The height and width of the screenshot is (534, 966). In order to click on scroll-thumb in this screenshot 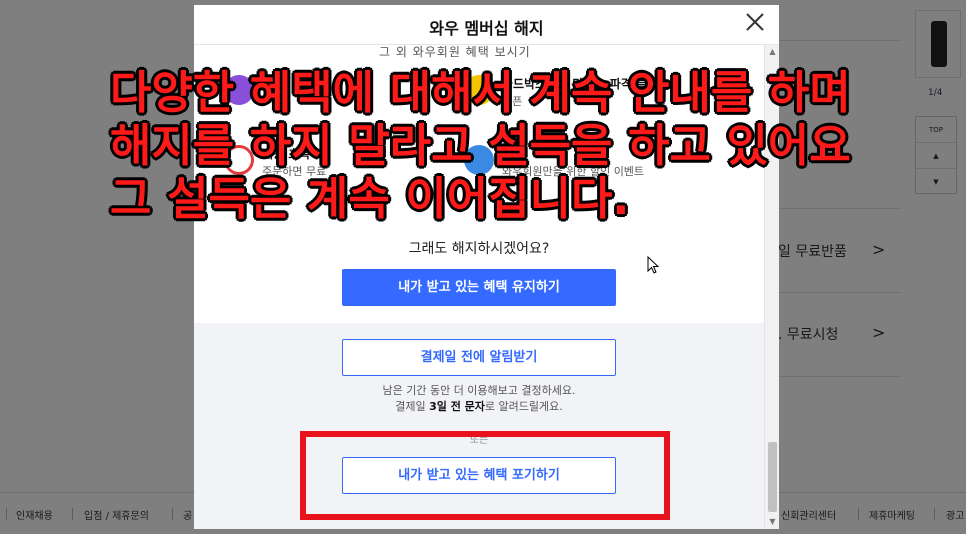, I will do `click(772, 477)`.